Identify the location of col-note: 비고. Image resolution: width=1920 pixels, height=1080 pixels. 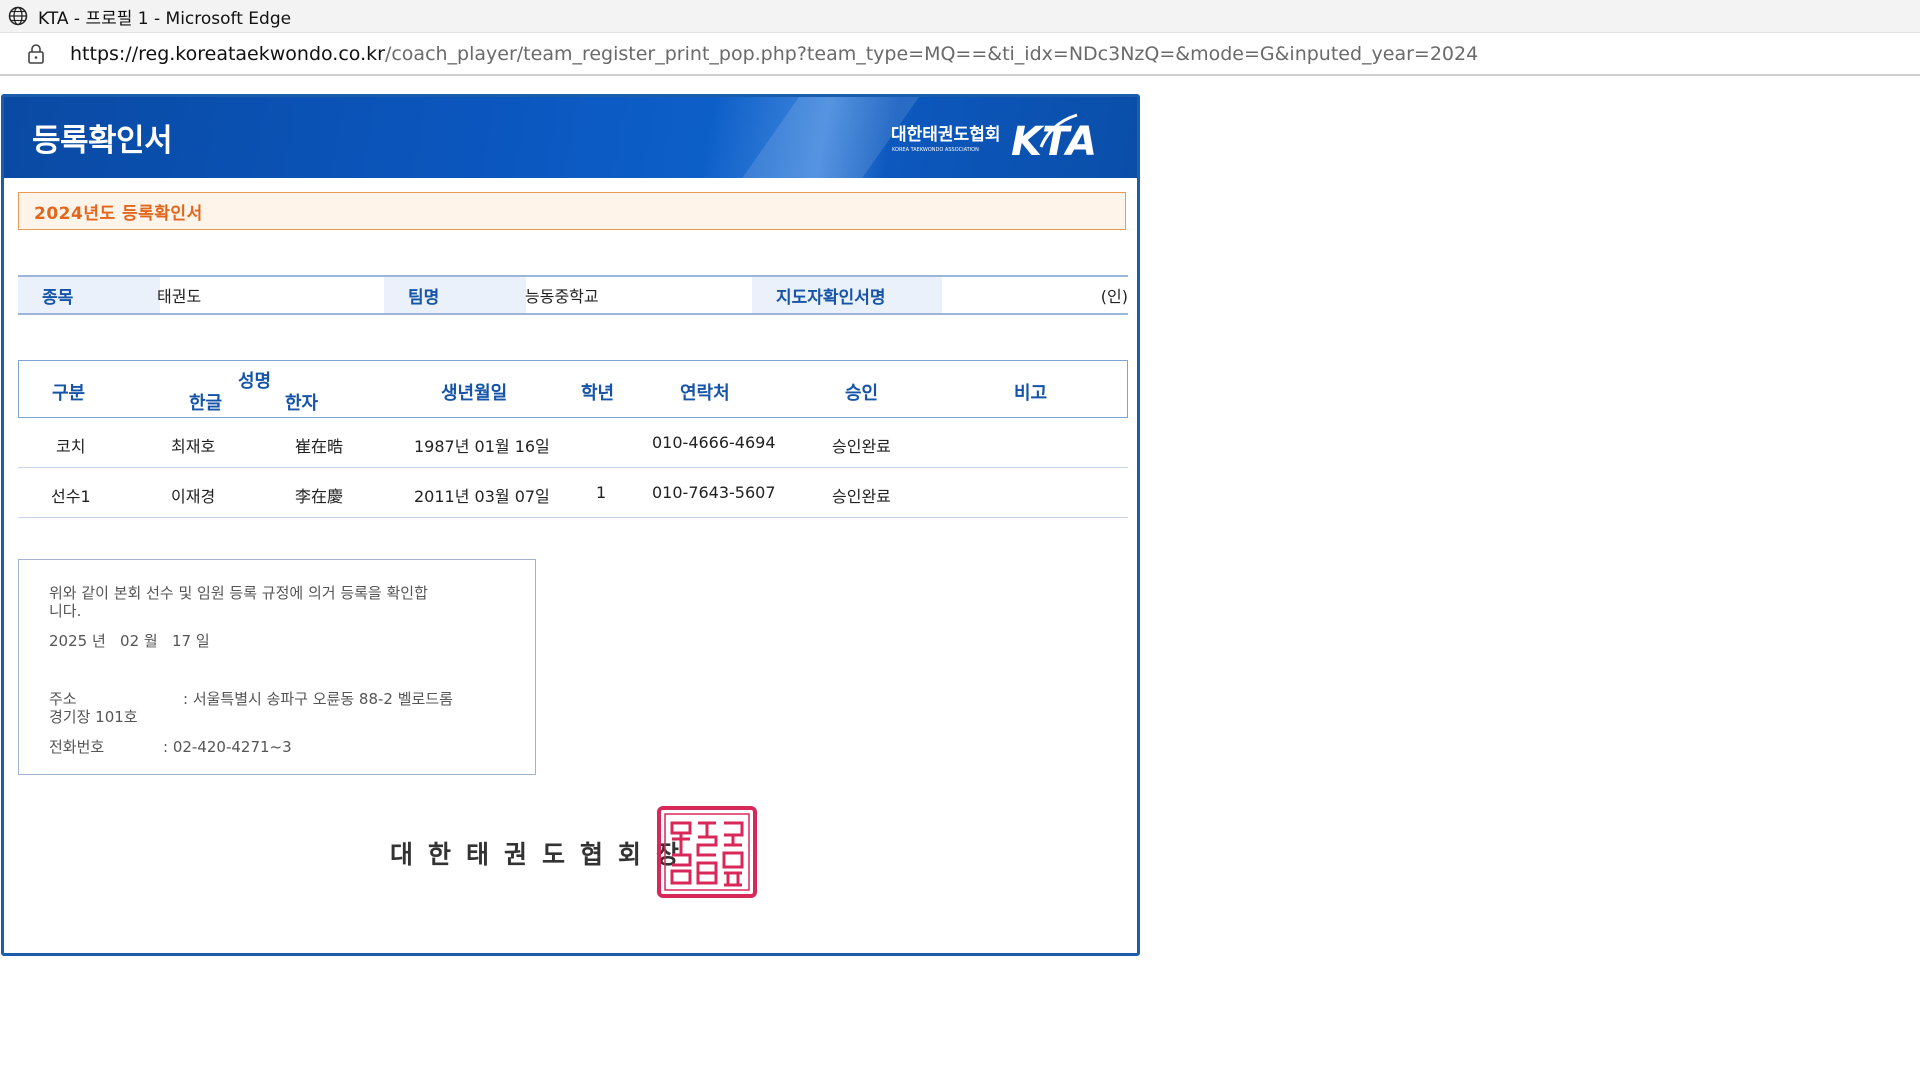
(1031, 393).